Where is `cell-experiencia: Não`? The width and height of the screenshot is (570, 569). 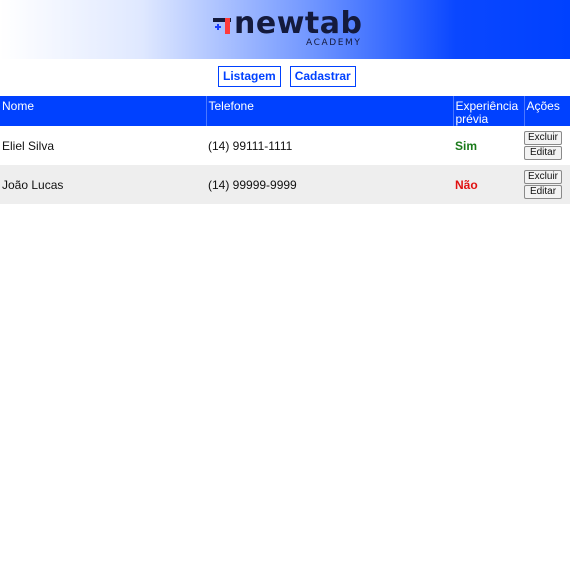 cell-experiencia: Não is located at coordinates (488, 184).